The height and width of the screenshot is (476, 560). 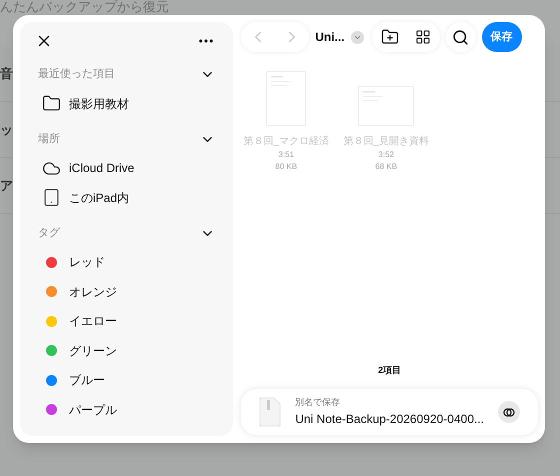 I want to click on file-name: 第８回_見開き資料, so click(x=386, y=141).